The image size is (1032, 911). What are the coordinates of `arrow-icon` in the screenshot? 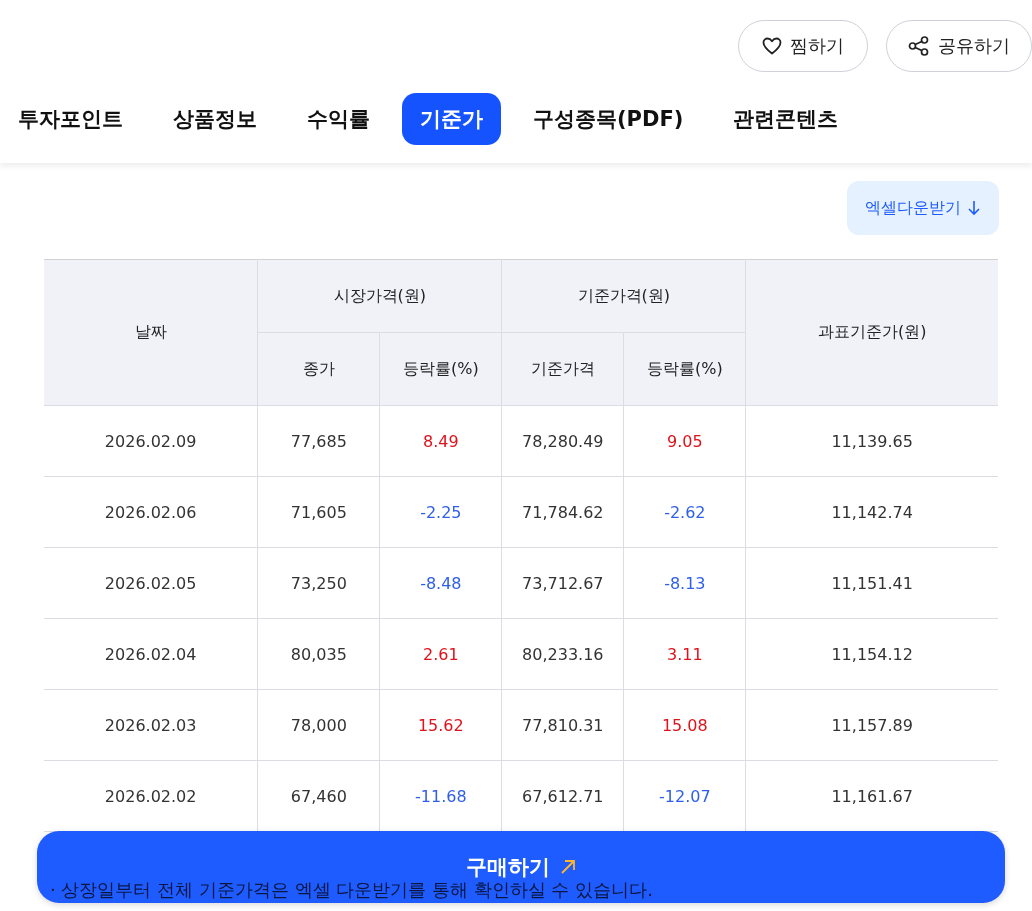 It's located at (568, 867).